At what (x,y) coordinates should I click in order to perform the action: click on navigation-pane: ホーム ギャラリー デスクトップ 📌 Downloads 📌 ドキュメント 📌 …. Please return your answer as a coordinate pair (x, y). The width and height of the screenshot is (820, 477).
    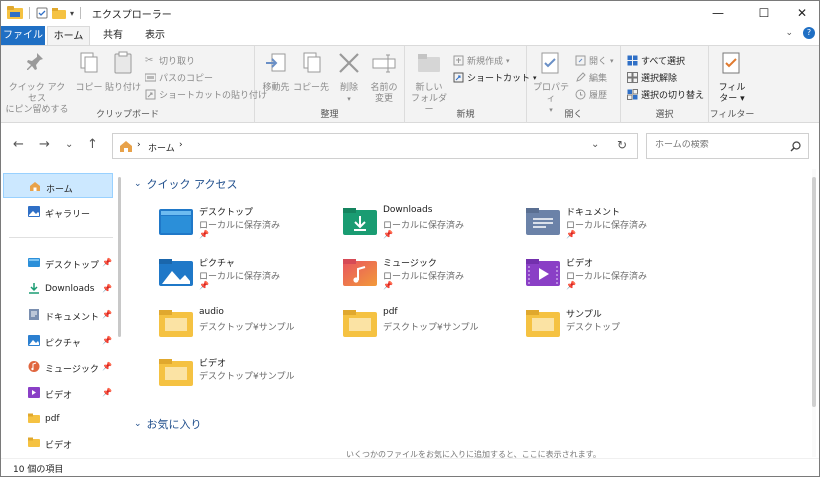
    Looking at the image, I should click on (64, 313).